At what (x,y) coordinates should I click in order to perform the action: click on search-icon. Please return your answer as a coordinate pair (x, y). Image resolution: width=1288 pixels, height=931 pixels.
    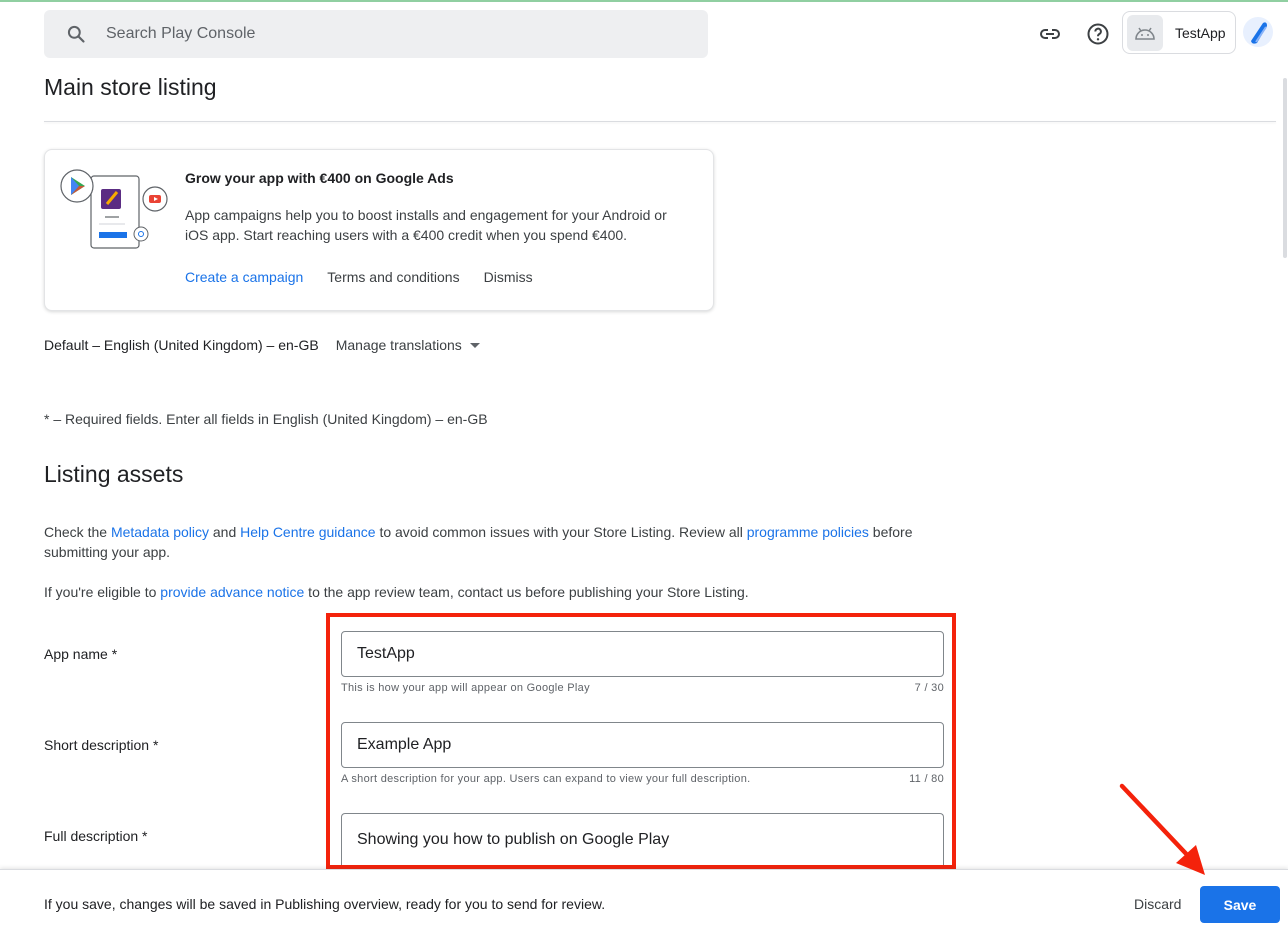
    Looking at the image, I should click on (76, 34).